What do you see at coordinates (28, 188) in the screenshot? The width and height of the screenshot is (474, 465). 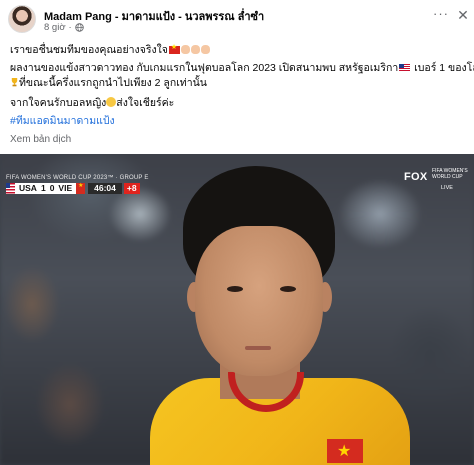 I see `team1-name: USA` at bounding box center [28, 188].